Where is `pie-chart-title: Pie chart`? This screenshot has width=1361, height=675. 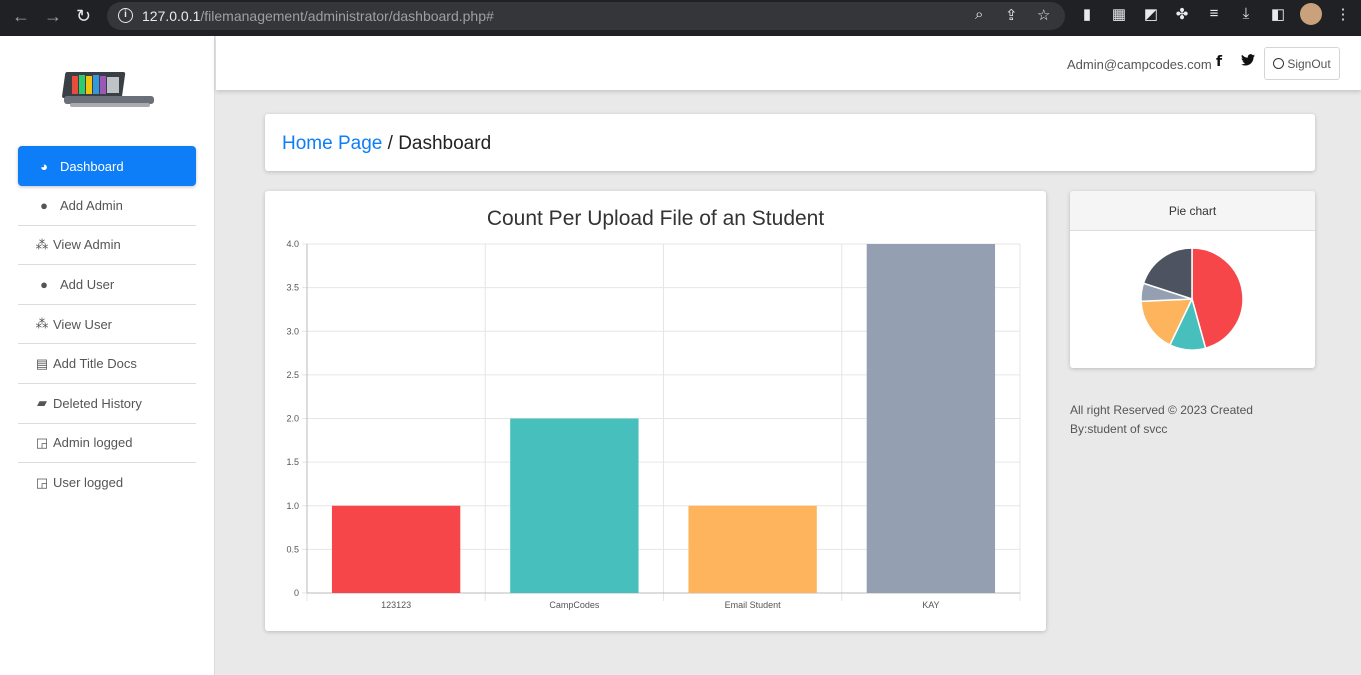
pie-chart-title: Pie chart is located at coordinates (1192, 211).